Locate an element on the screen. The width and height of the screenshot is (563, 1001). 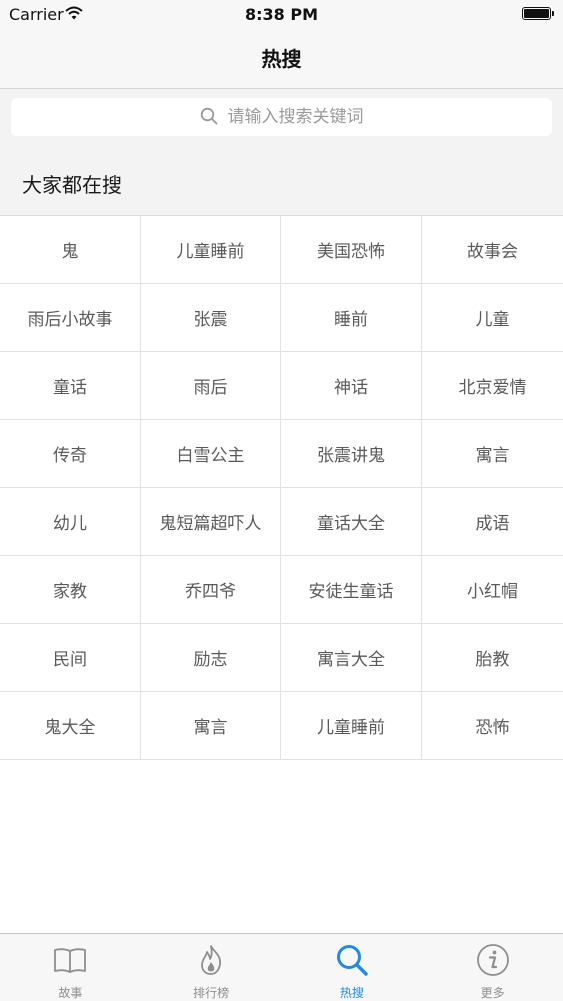
tab-label: 更多 is located at coordinates (492, 993).